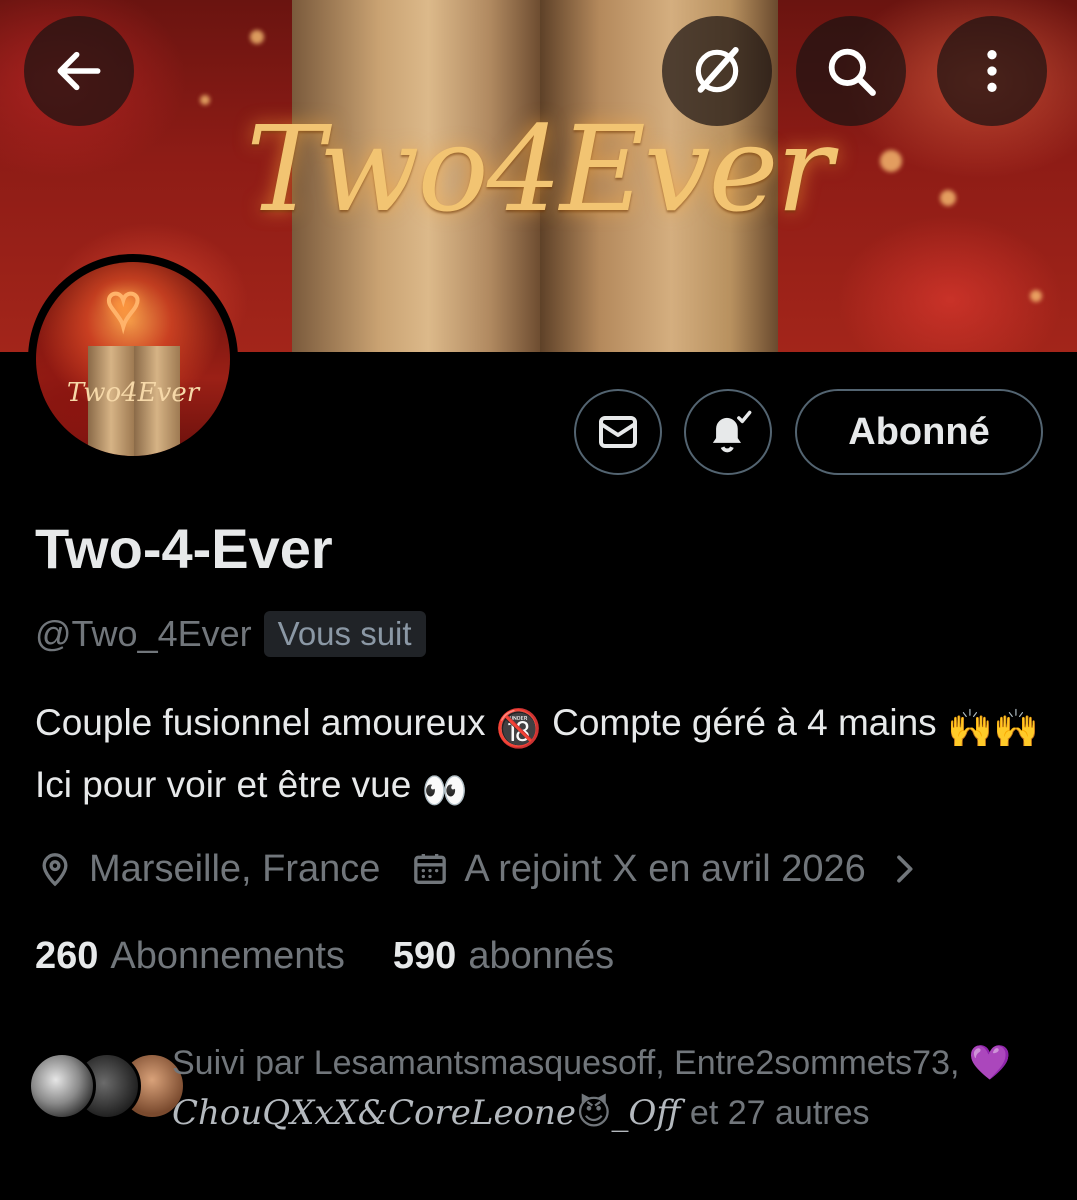 This screenshot has width=1077, height=1200. I want to click on bio-text: Compte géré à 4 mains, so click(744, 722).